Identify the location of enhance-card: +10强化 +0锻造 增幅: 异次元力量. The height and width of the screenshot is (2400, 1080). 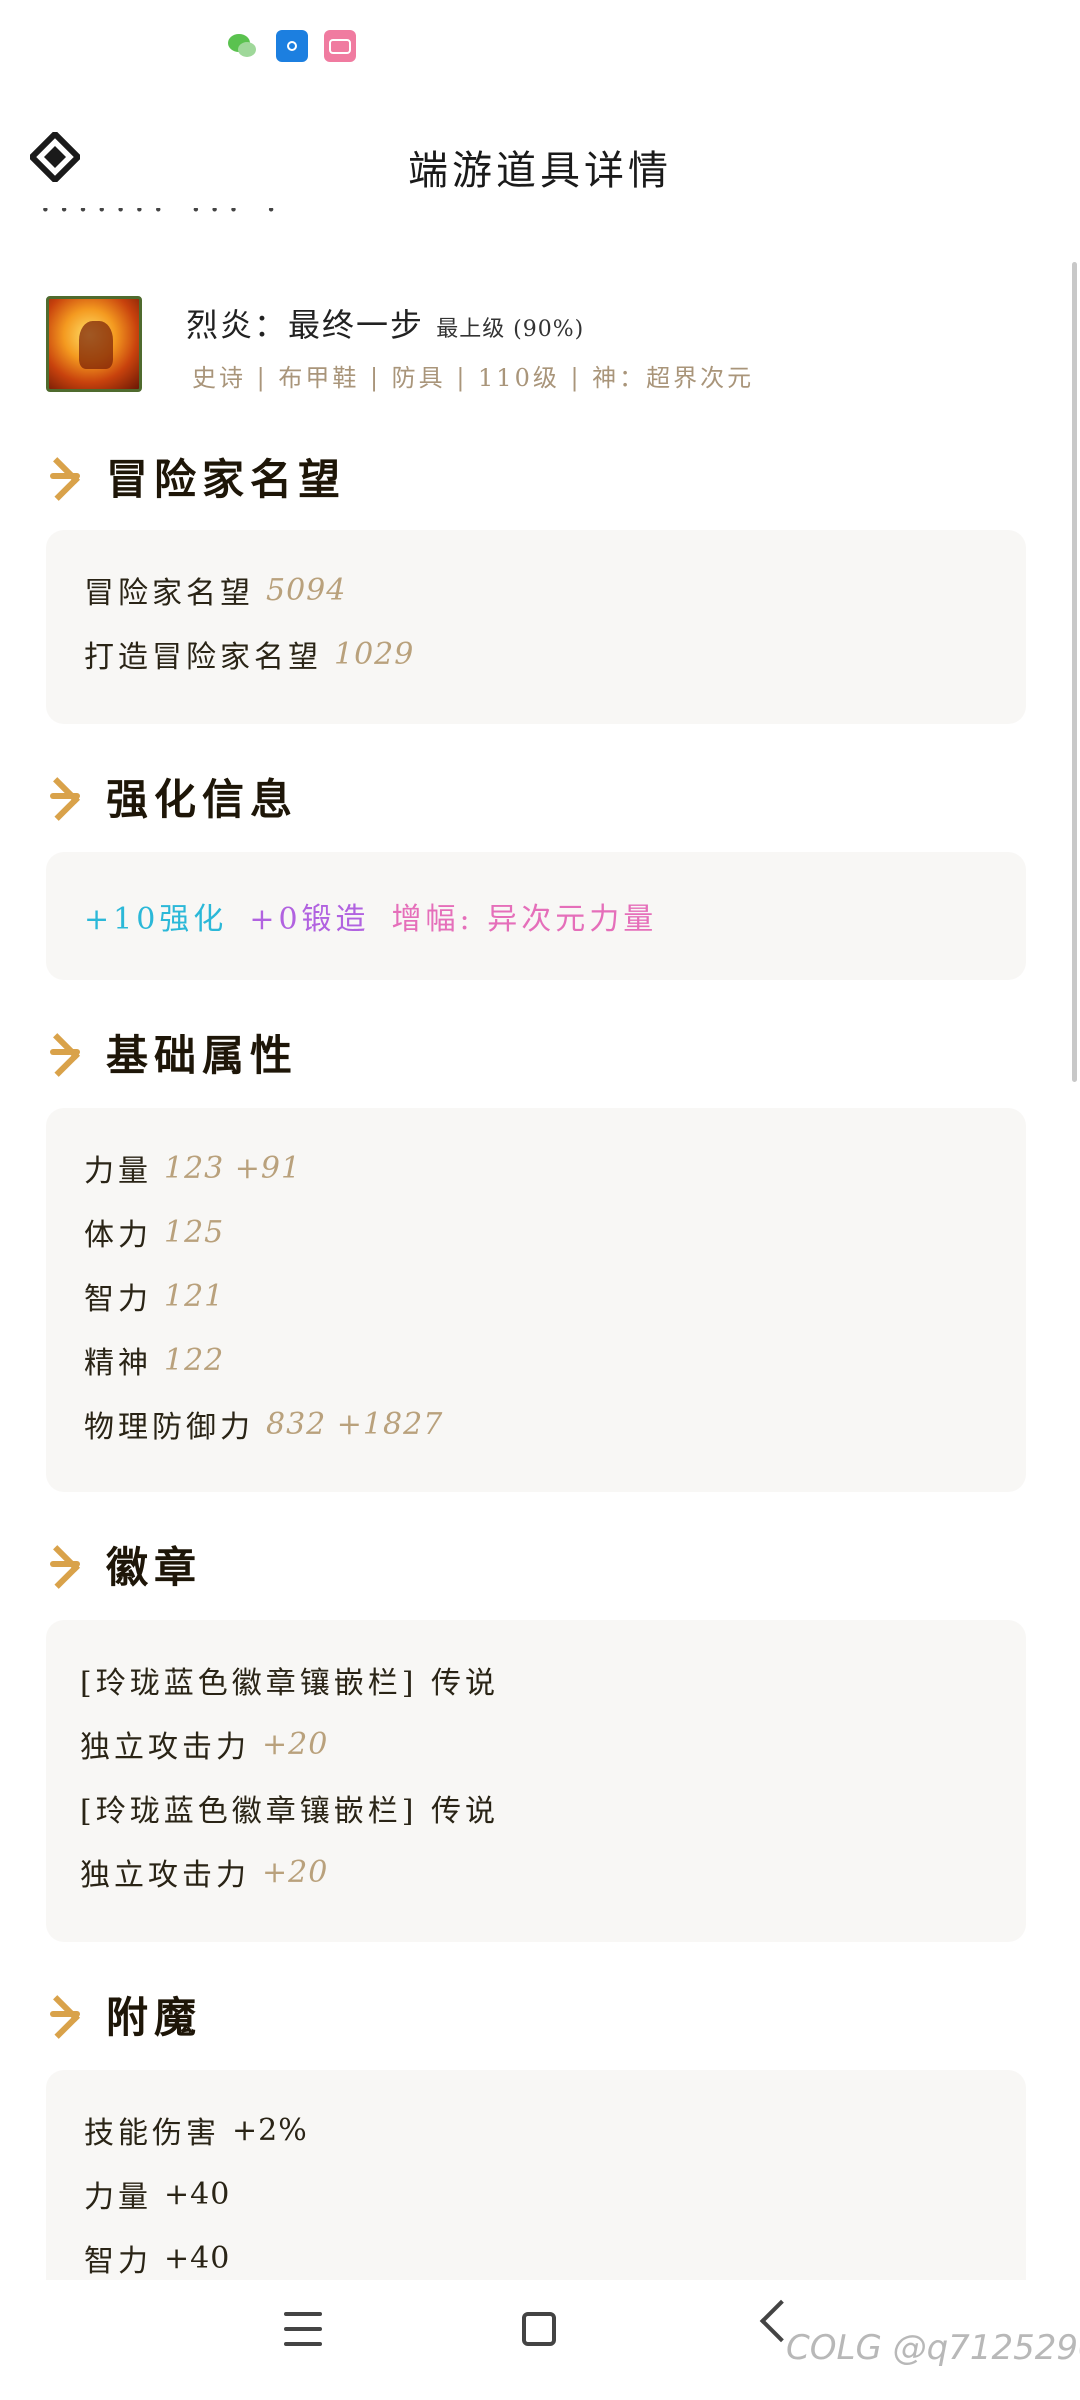
(536, 916).